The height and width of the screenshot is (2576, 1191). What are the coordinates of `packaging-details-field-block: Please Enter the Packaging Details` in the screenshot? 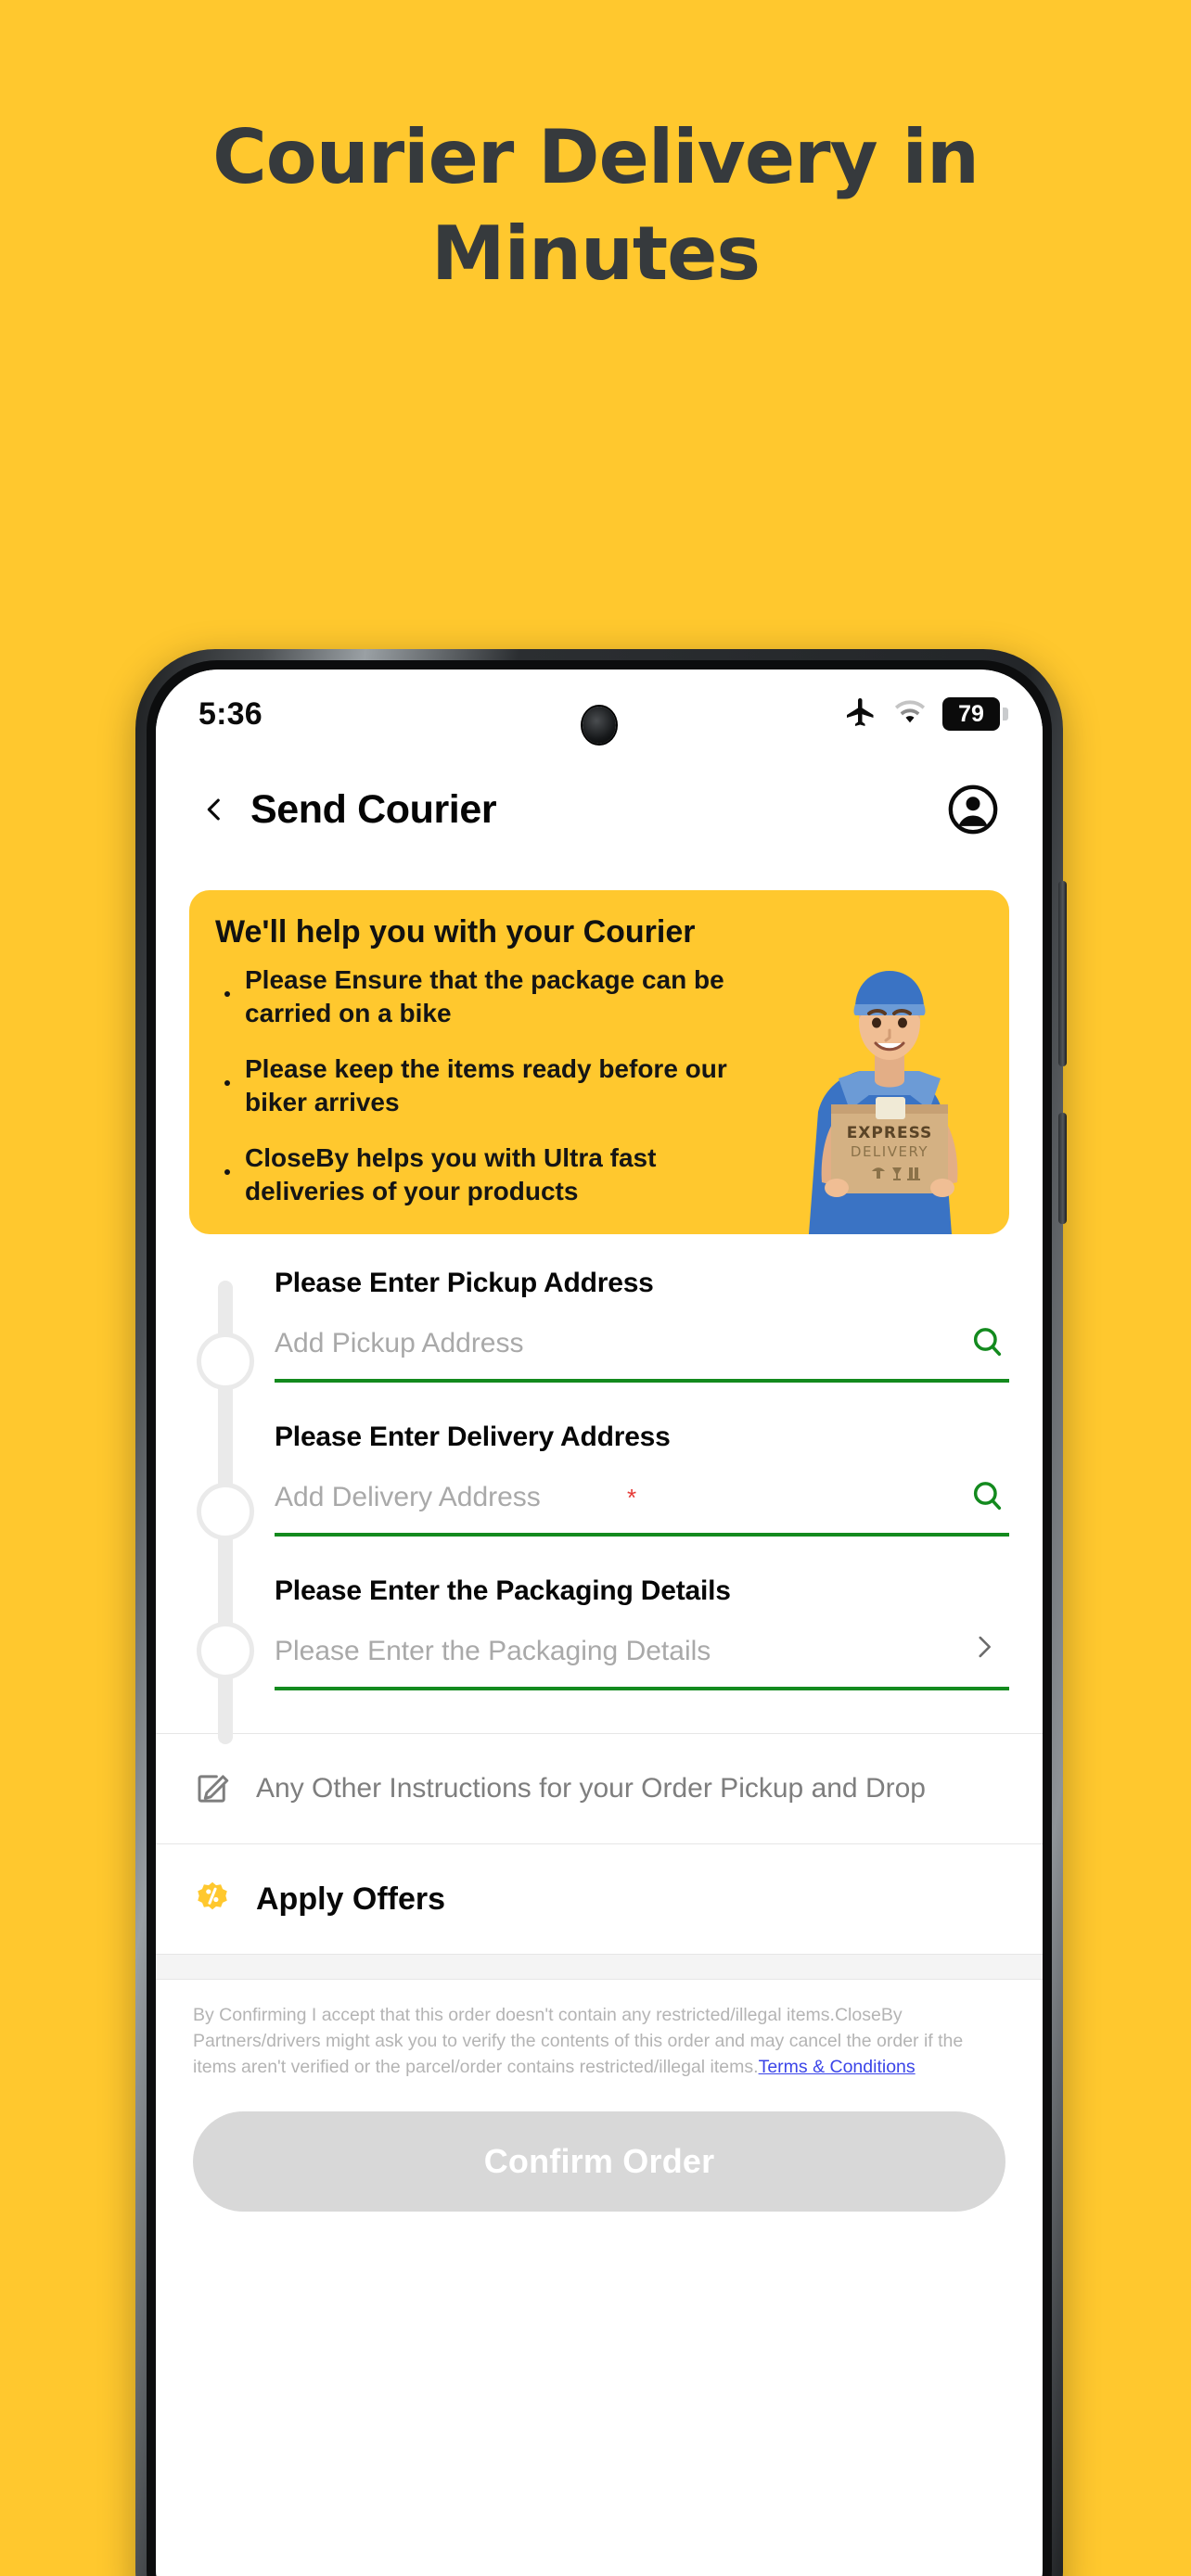 It's located at (642, 1632).